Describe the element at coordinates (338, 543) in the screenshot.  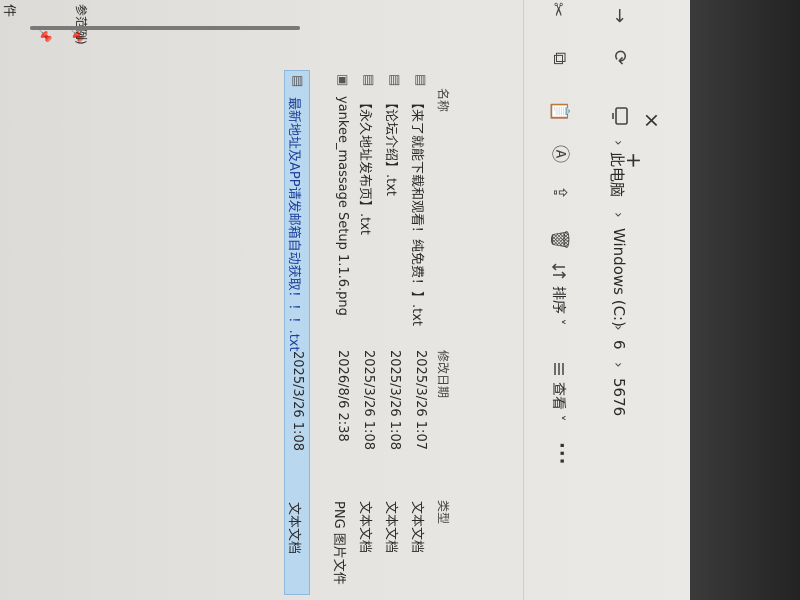
I see `file-type: PNG 图片文件` at that location.